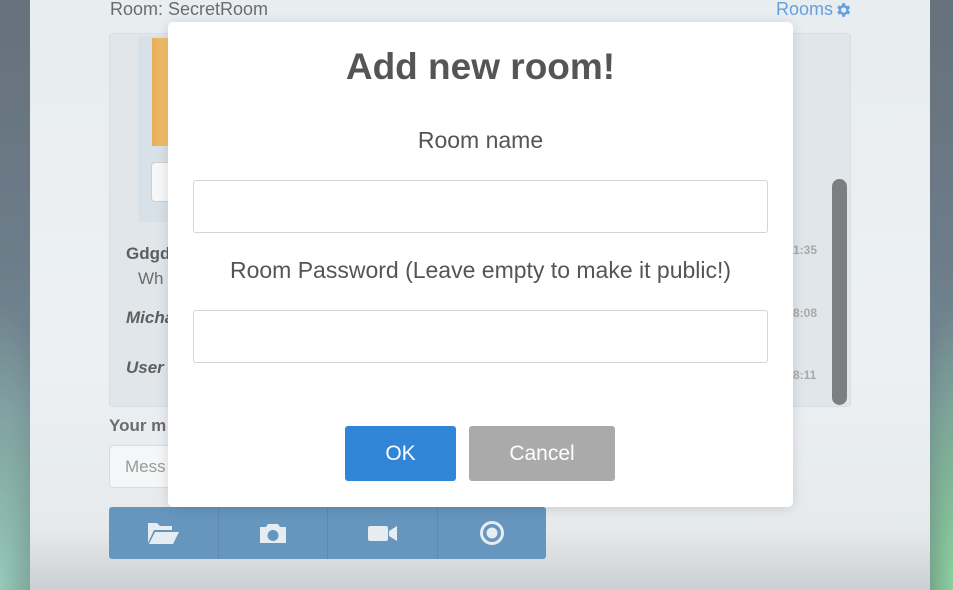 This screenshot has width=953, height=590. Describe the element at coordinates (542, 453) in the screenshot. I see `cancel-button: Cancel` at that location.